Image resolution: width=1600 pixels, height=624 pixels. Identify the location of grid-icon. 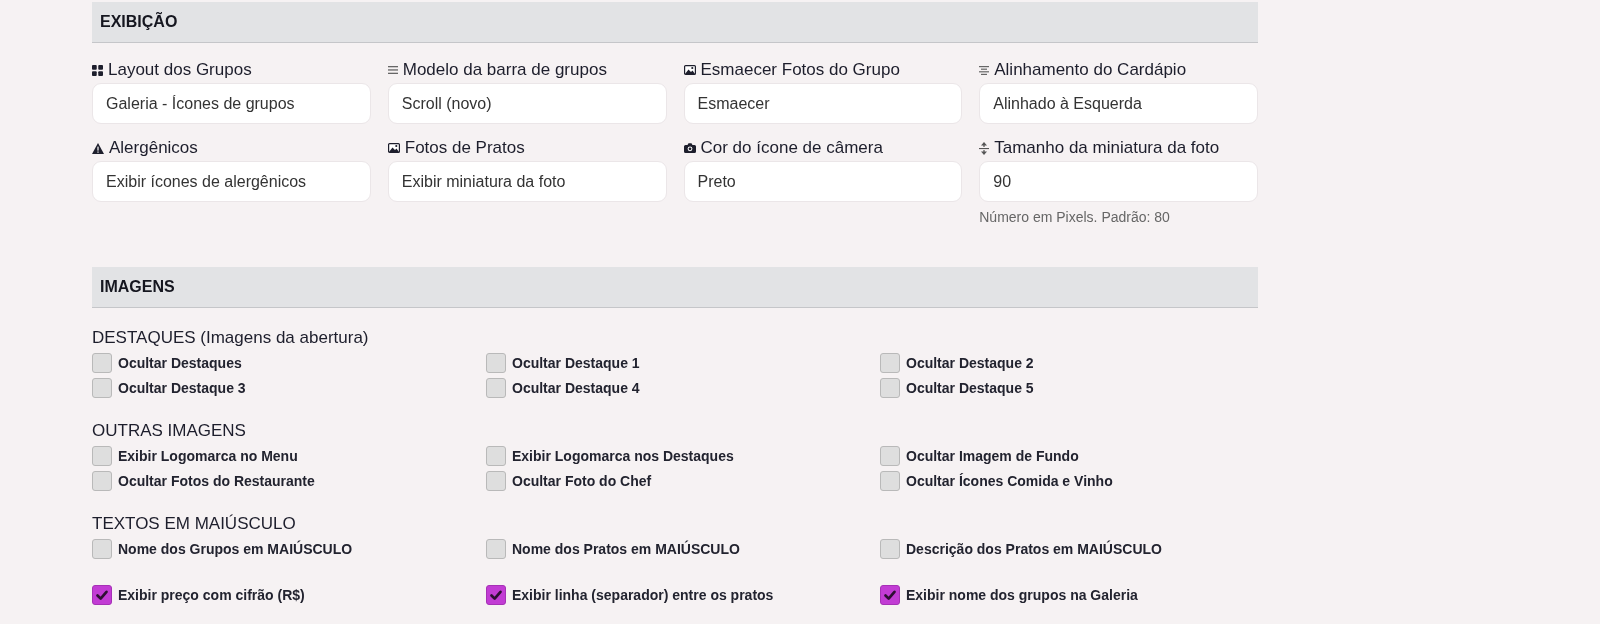
(97, 70).